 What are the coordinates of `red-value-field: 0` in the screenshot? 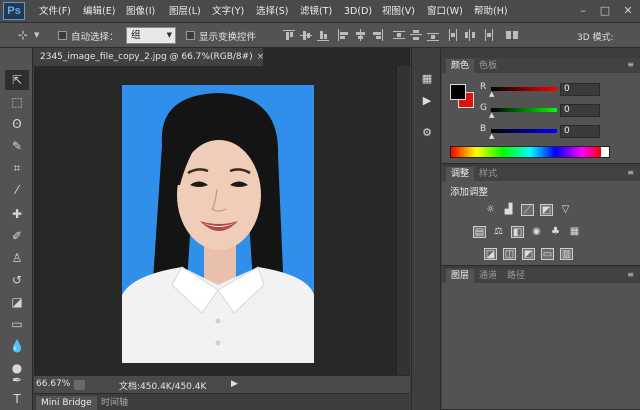 It's located at (580, 89).